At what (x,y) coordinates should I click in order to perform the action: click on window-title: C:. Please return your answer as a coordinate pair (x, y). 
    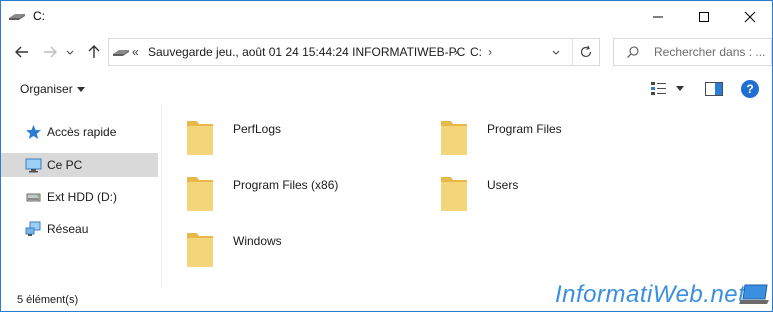
    Looking at the image, I should click on (39, 16).